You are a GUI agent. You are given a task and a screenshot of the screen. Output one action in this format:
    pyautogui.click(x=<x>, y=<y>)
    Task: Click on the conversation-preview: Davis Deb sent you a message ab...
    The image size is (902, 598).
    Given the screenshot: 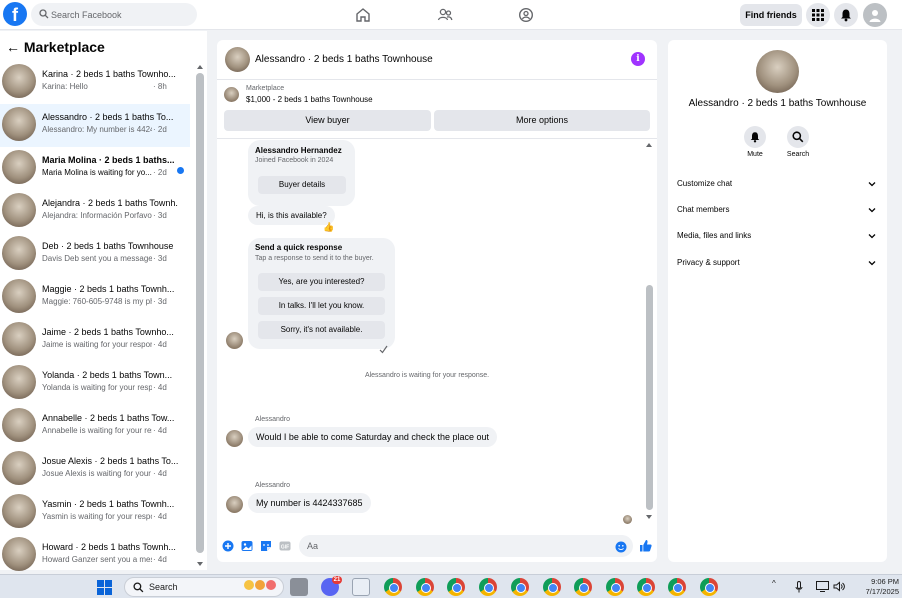 What is the action you would take?
    pyautogui.click(x=97, y=258)
    